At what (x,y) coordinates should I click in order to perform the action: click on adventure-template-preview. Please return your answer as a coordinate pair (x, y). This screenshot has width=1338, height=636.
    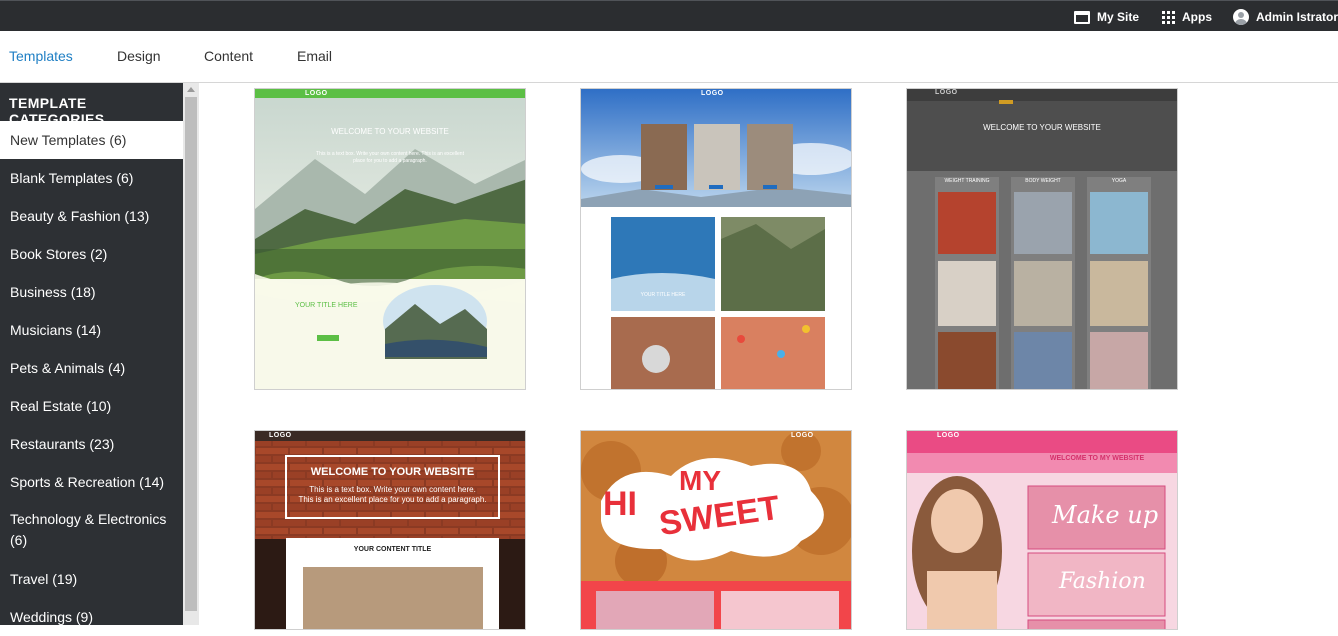
    Looking at the image, I should click on (716, 239).